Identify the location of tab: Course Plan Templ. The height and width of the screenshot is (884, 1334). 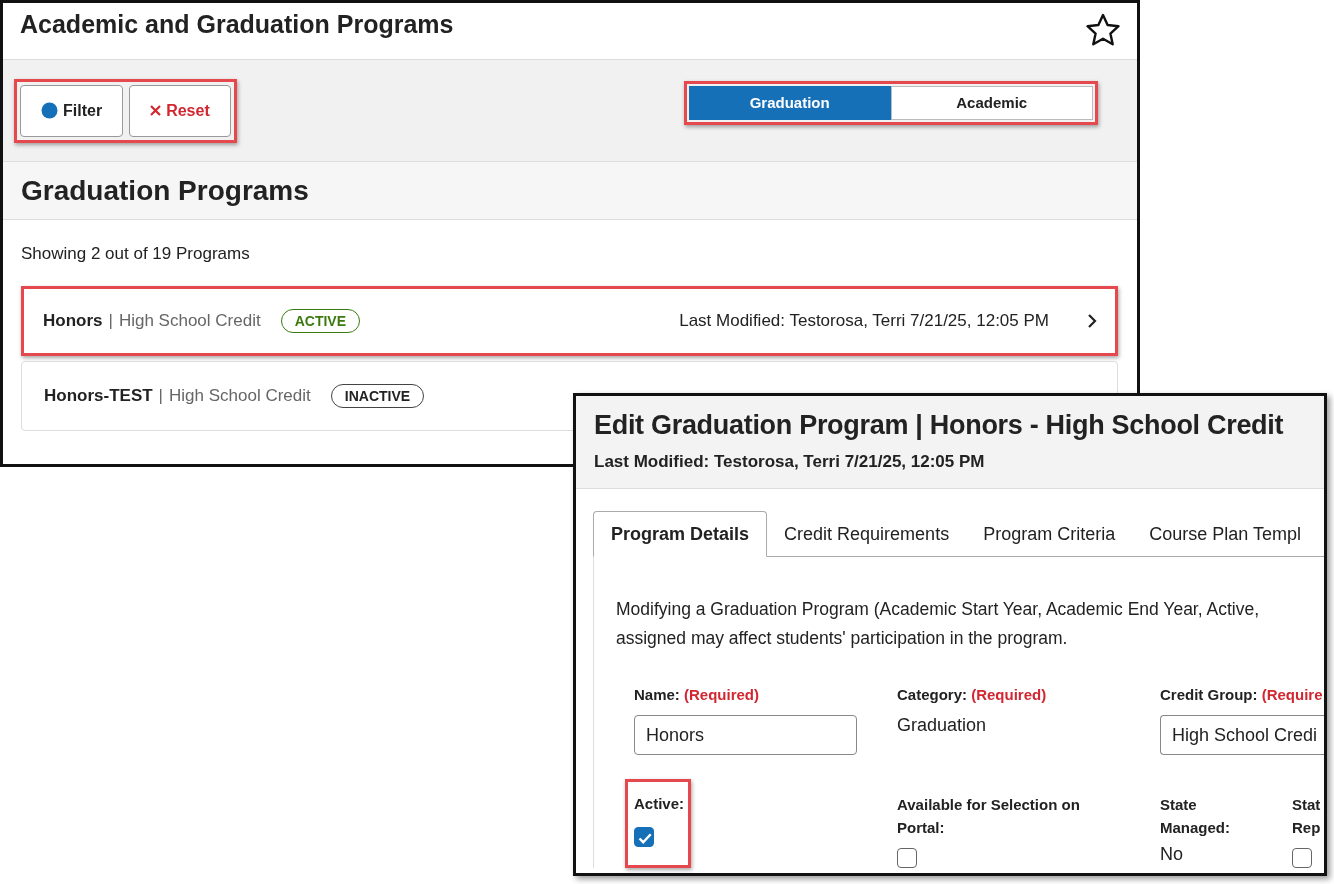
(1225, 534).